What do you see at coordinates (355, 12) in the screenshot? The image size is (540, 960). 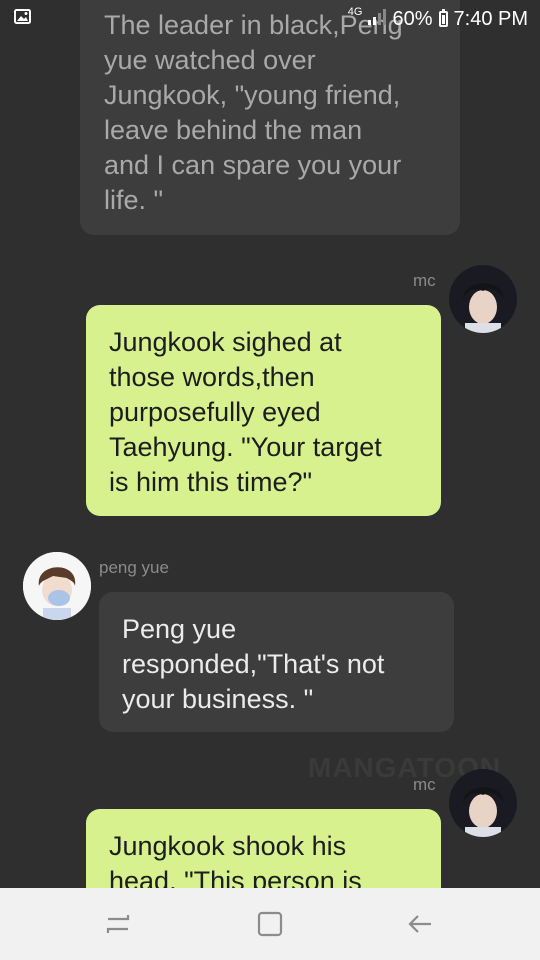 I see `network-type: 4G` at bounding box center [355, 12].